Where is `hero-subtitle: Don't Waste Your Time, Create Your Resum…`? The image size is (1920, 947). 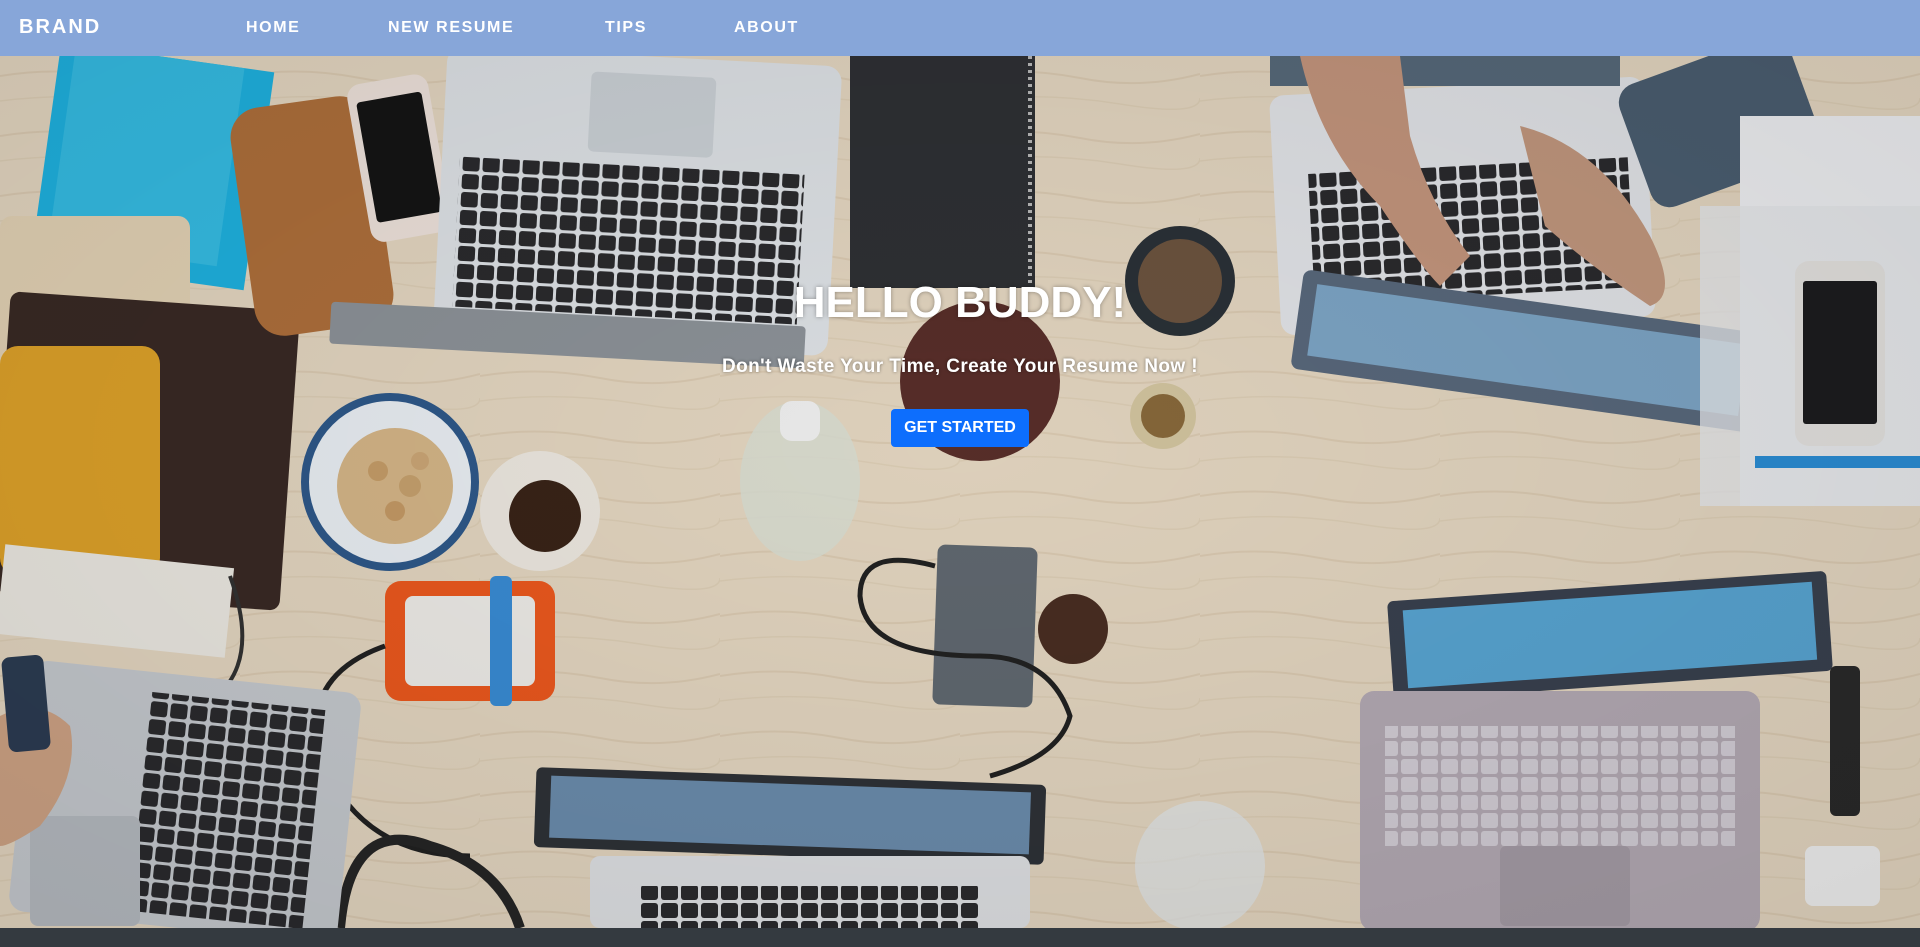
hero-subtitle: Don't Waste Your Time, Create Your Resum… is located at coordinates (960, 366).